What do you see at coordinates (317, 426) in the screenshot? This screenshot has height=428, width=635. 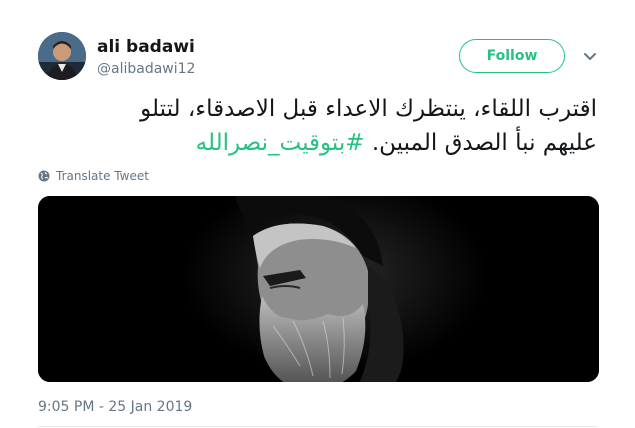 I see `divider` at bounding box center [317, 426].